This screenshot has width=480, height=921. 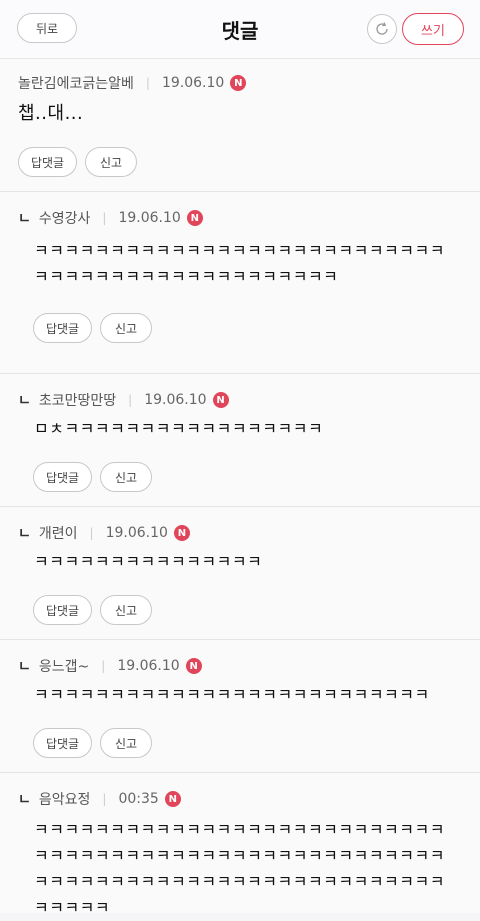 What do you see at coordinates (179, 428) in the screenshot?
I see `comment-text: ㅁㅊㅋㅋㅋㅋㅋㅋㅋㅋㅋㅋㅋㅋㅋㅋㅋㅋㅋ` at bounding box center [179, 428].